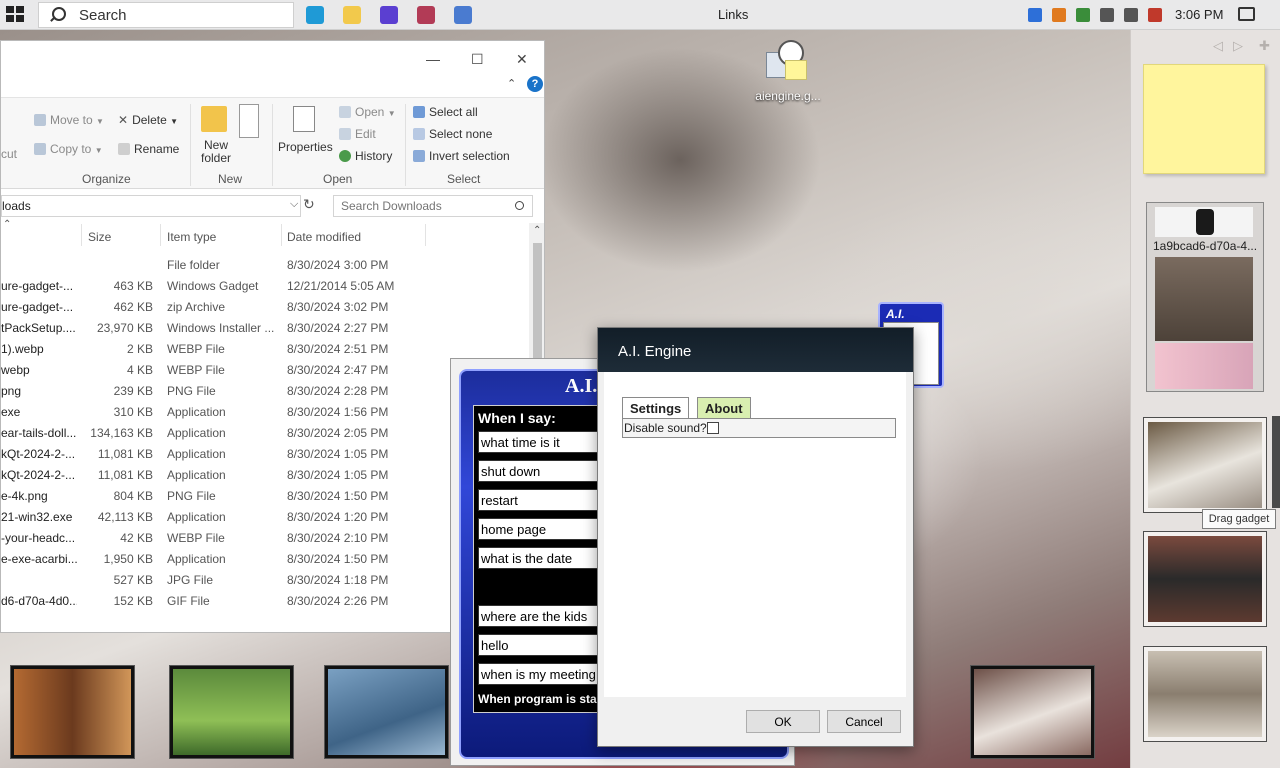  I want to click on volume-muted-icon, so click(1155, 15).